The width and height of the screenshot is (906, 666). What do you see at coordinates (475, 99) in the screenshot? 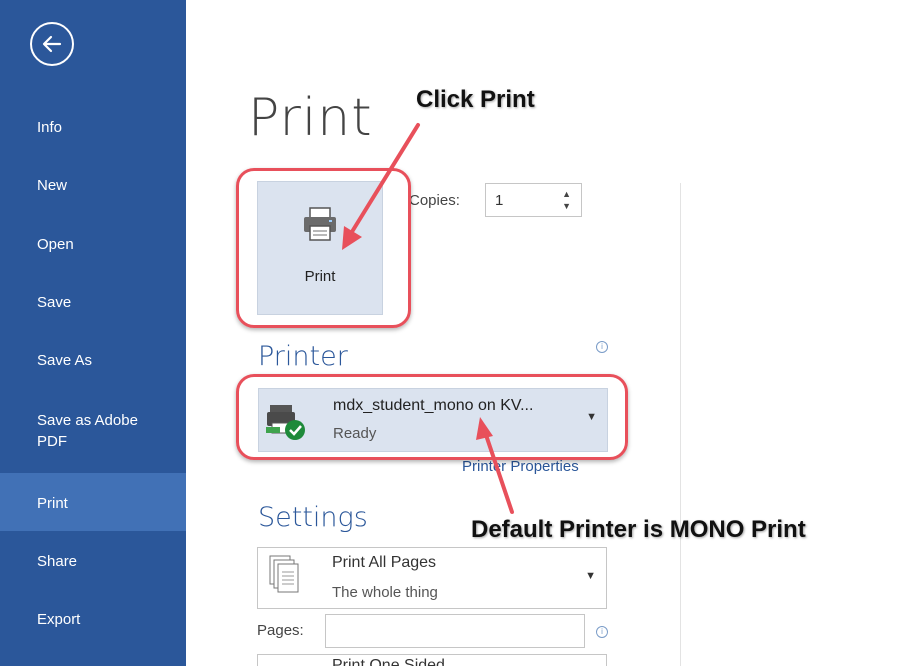
I see `annotation-click-print: Click Print` at bounding box center [475, 99].